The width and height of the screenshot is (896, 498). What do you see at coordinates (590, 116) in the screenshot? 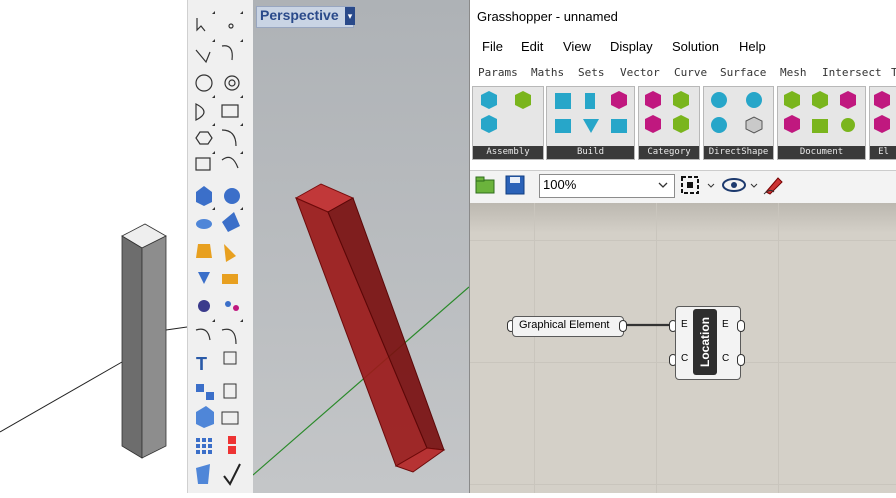
I see `panel-build-icons` at bounding box center [590, 116].